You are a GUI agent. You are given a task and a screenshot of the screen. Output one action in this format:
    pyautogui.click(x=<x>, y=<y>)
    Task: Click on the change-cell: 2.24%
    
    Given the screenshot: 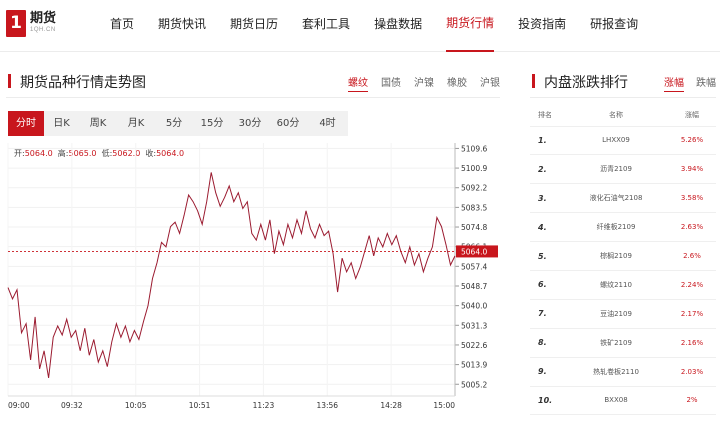 What is the action you would take?
    pyautogui.click(x=692, y=285)
    